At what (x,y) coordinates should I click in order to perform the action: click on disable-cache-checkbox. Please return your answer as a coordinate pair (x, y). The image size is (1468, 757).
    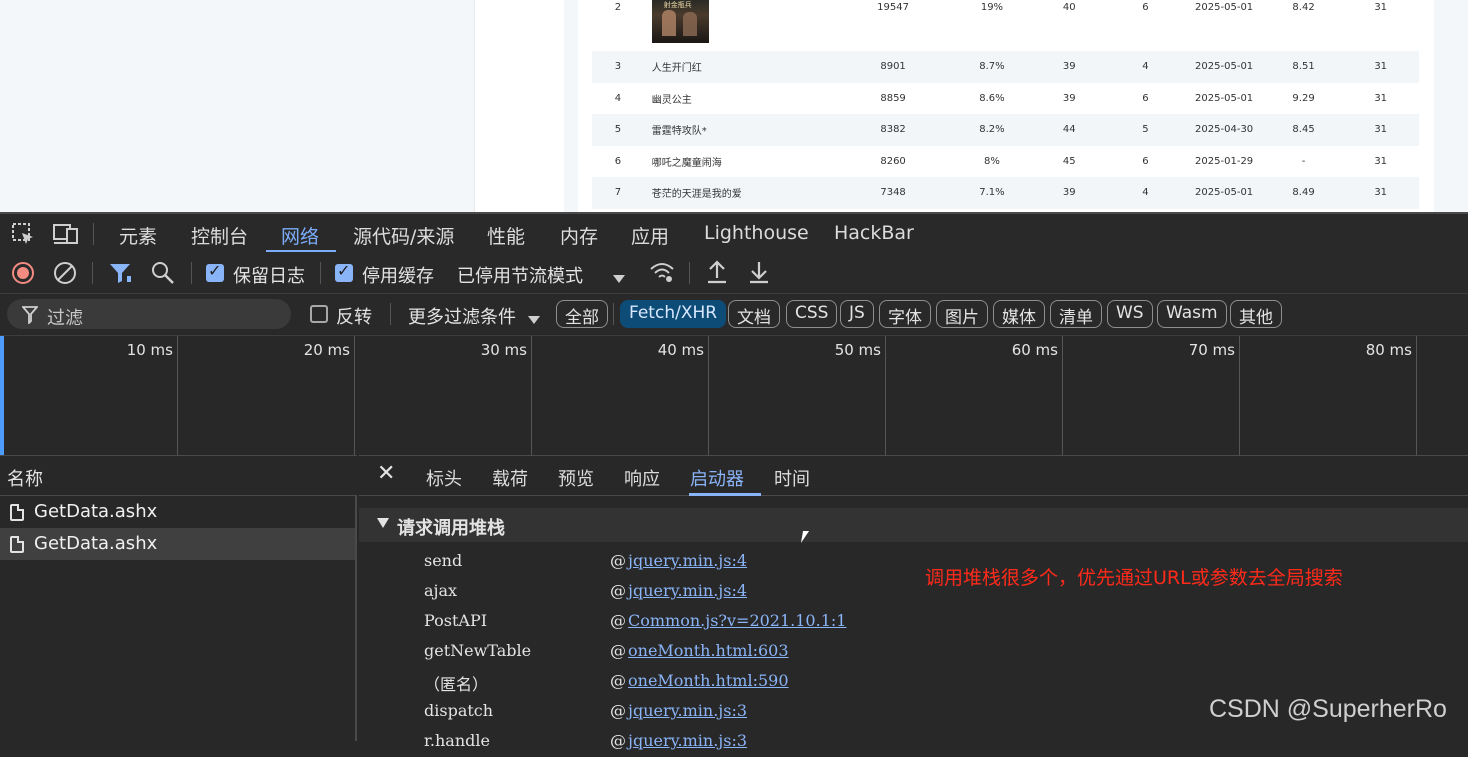
    Looking at the image, I should click on (344, 271).